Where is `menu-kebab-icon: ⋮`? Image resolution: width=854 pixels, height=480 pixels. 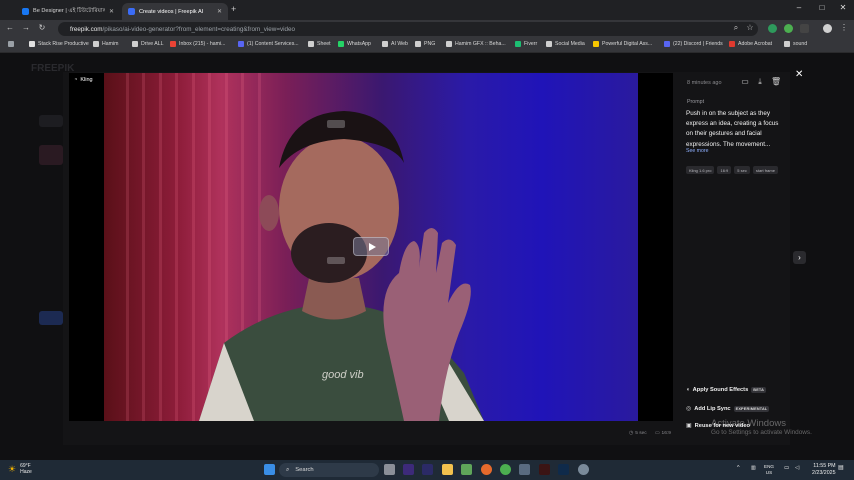 menu-kebab-icon: ⋮ is located at coordinates (844, 27).